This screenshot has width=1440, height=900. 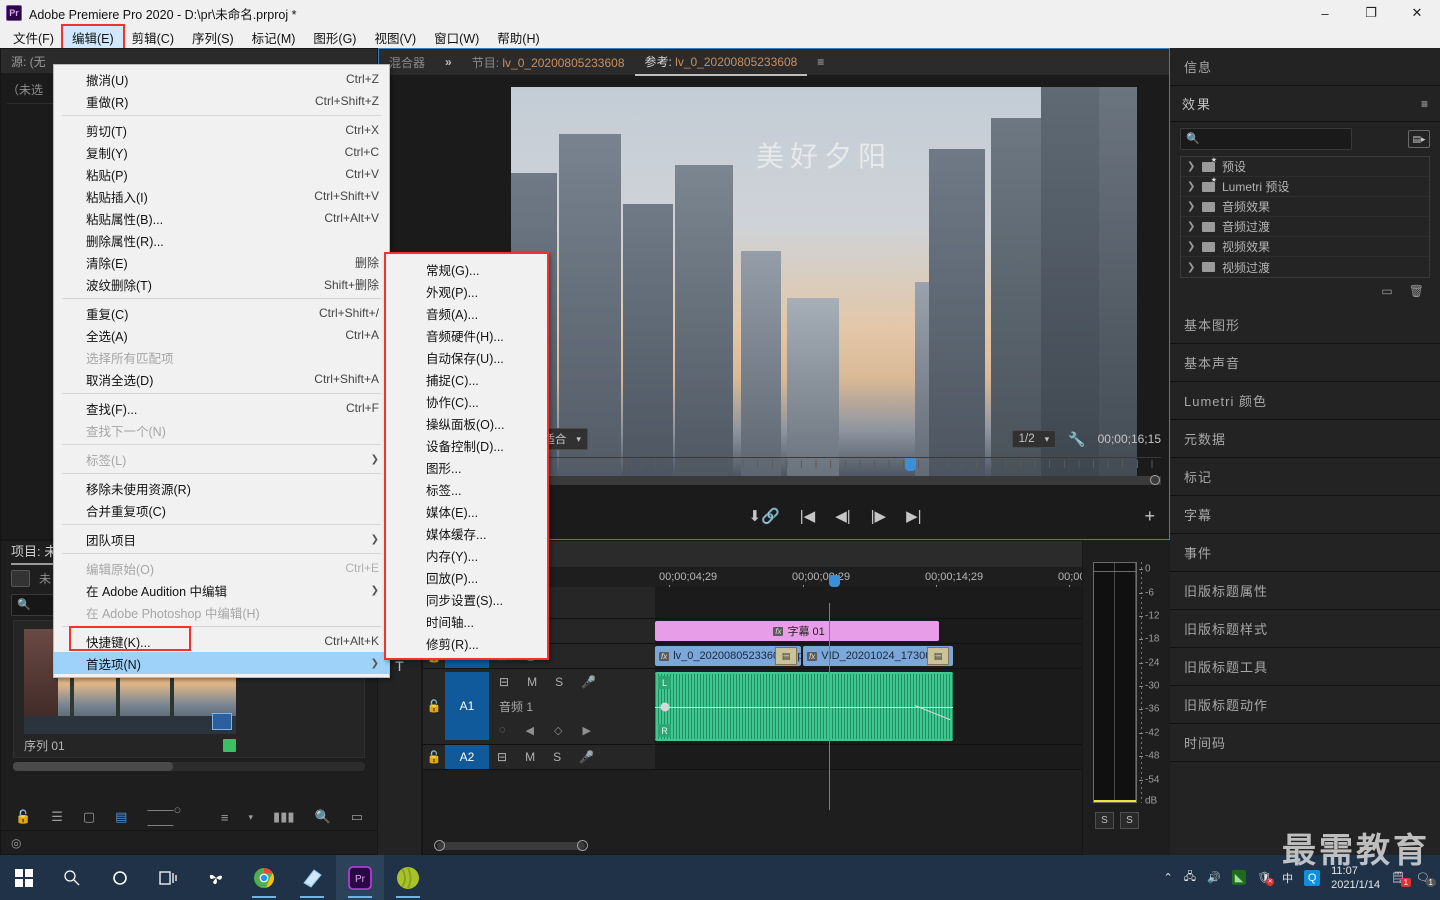 What do you see at coordinates (221, 430) in the screenshot?
I see `menu-item-find-next: 查找下一个(N)` at bounding box center [221, 430].